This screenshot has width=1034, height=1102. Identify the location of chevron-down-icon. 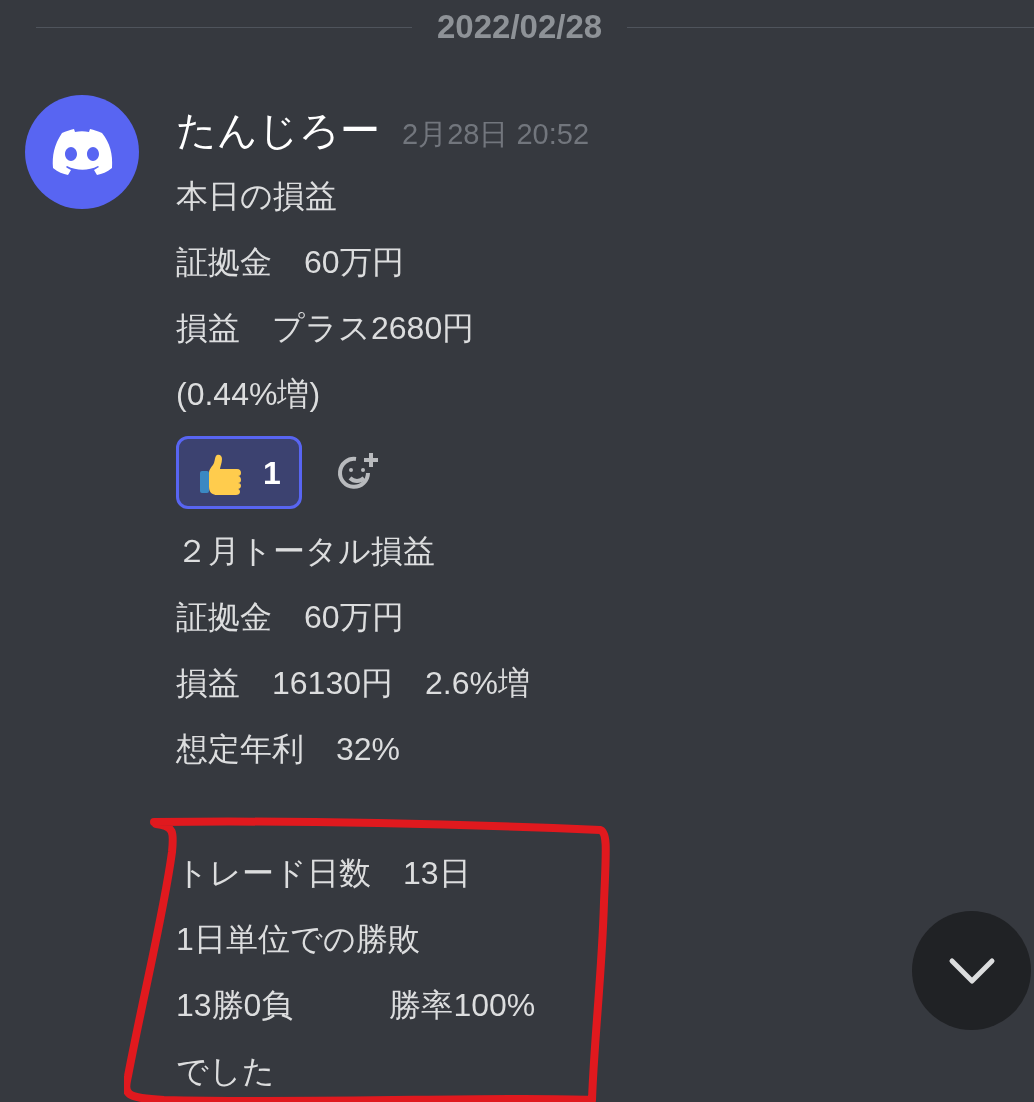
(971, 970).